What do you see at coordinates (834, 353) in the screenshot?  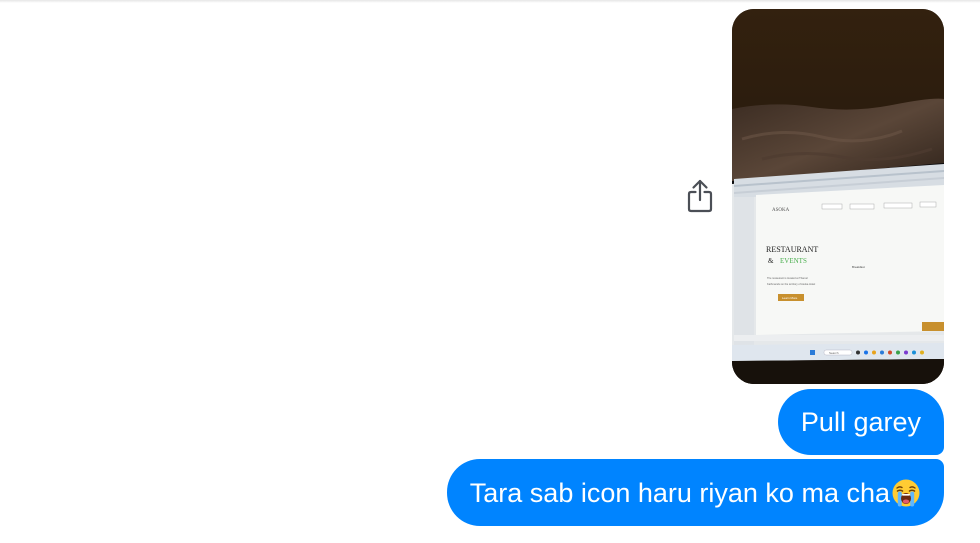 I see `photo-taskbar-search: Search` at bounding box center [834, 353].